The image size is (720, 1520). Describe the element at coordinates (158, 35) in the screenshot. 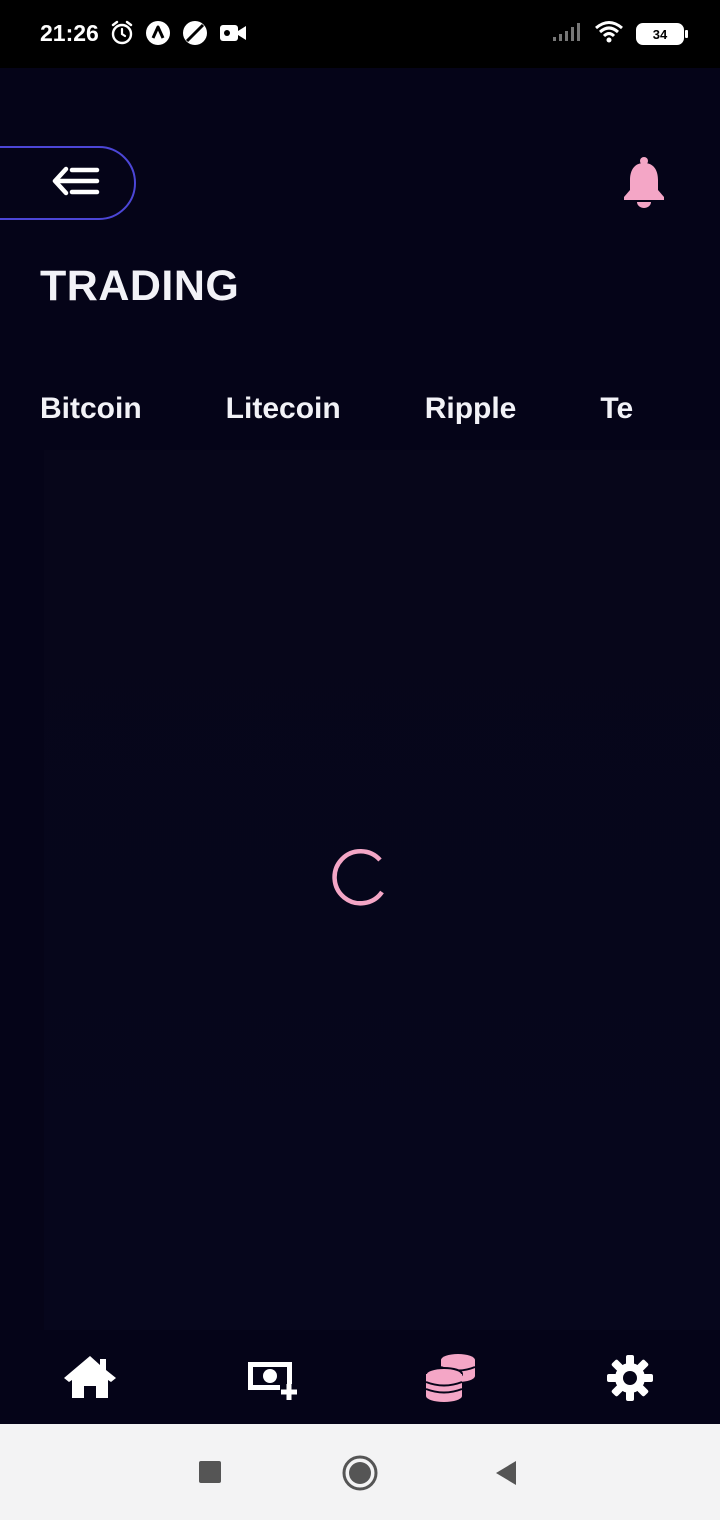

I see `app-a-icon` at that location.